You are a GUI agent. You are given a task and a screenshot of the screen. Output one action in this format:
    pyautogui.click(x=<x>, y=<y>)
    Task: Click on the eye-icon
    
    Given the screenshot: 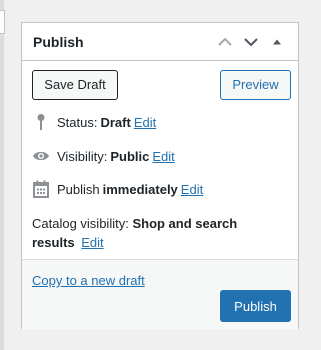 What is the action you would take?
    pyautogui.click(x=41, y=156)
    